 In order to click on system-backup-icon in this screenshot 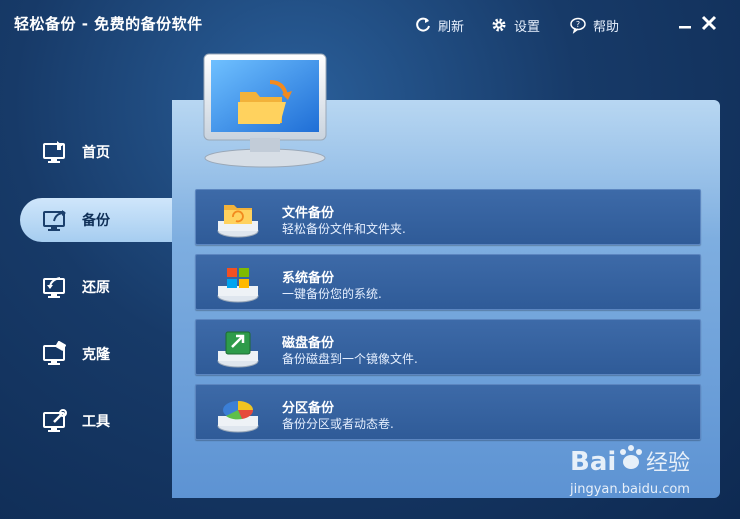, I will do `click(238, 285)`.